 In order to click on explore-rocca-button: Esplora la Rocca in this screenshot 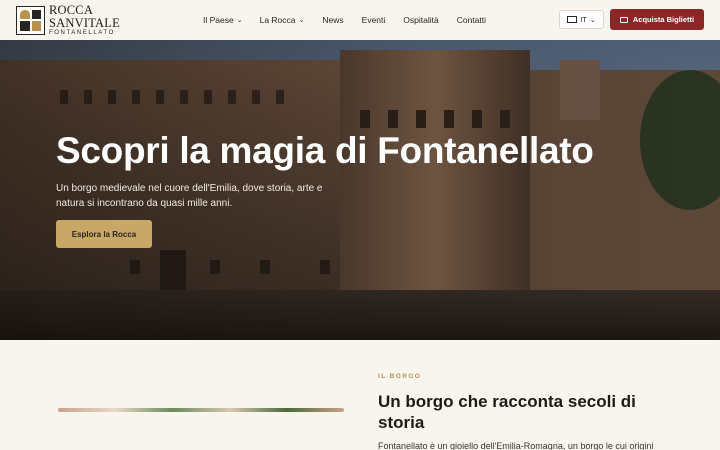, I will do `click(104, 234)`.